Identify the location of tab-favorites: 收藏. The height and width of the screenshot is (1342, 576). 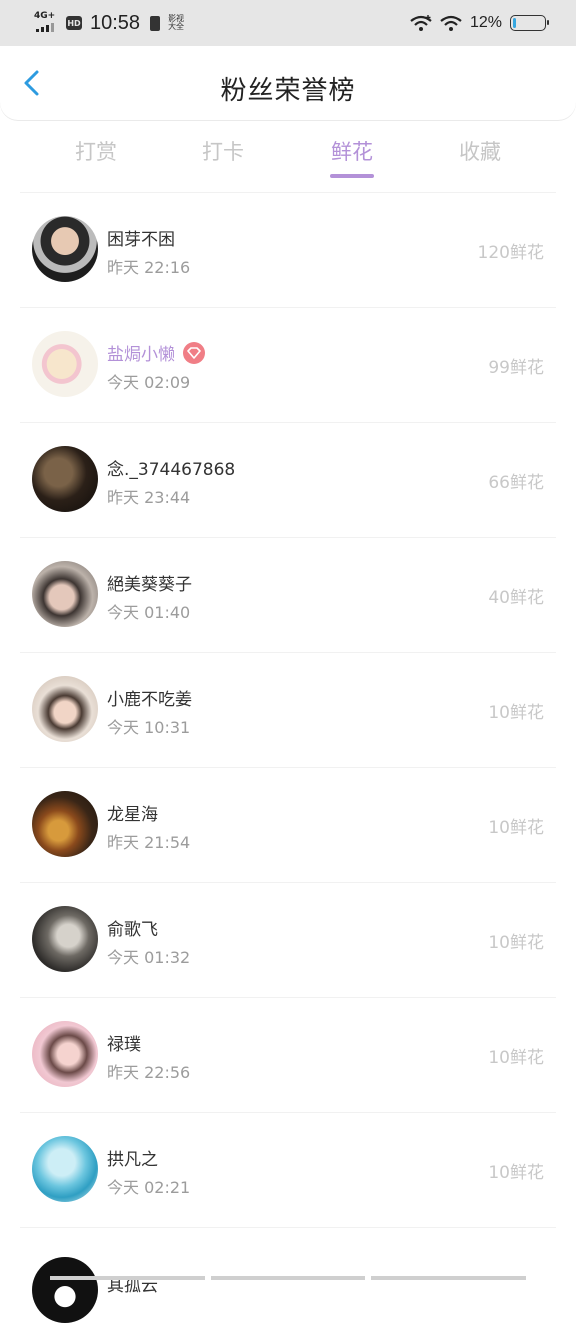
(480, 151).